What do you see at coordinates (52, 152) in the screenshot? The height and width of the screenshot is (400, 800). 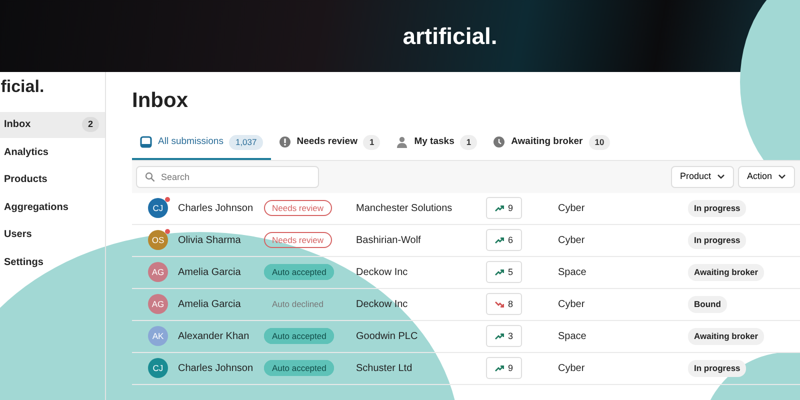 I see `sidebar-item: Analytics` at bounding box center [52, 152].